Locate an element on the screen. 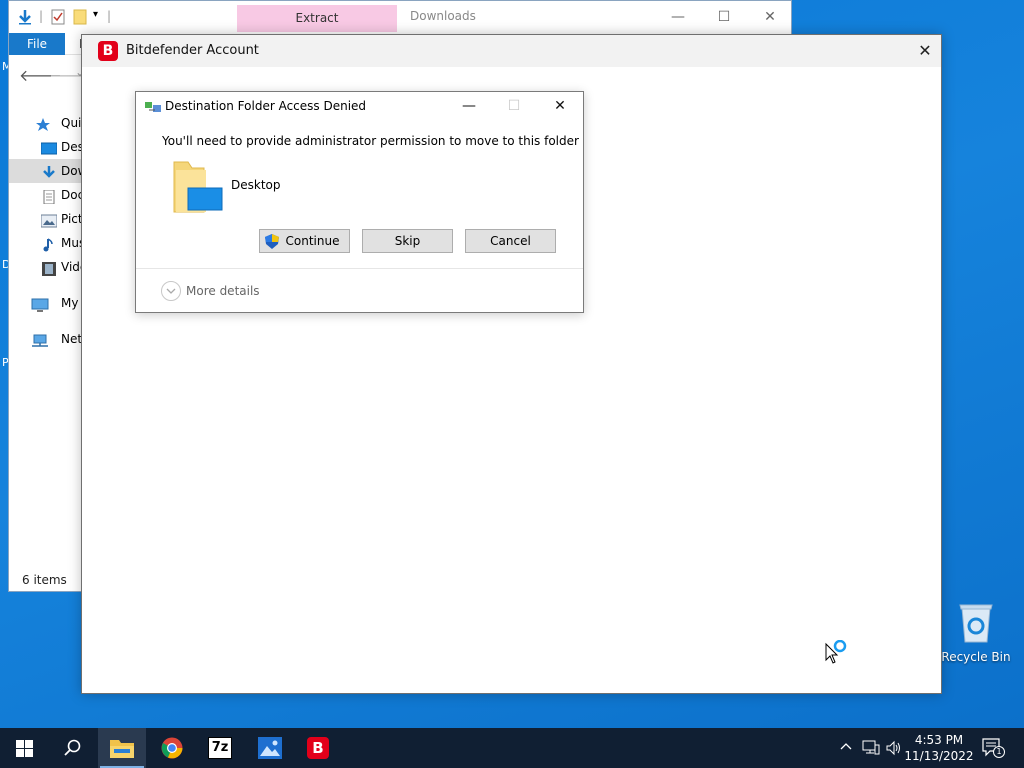 The image size is (1024, 768). nav-item-pictures: Pict is located at coordinates (46, 219).